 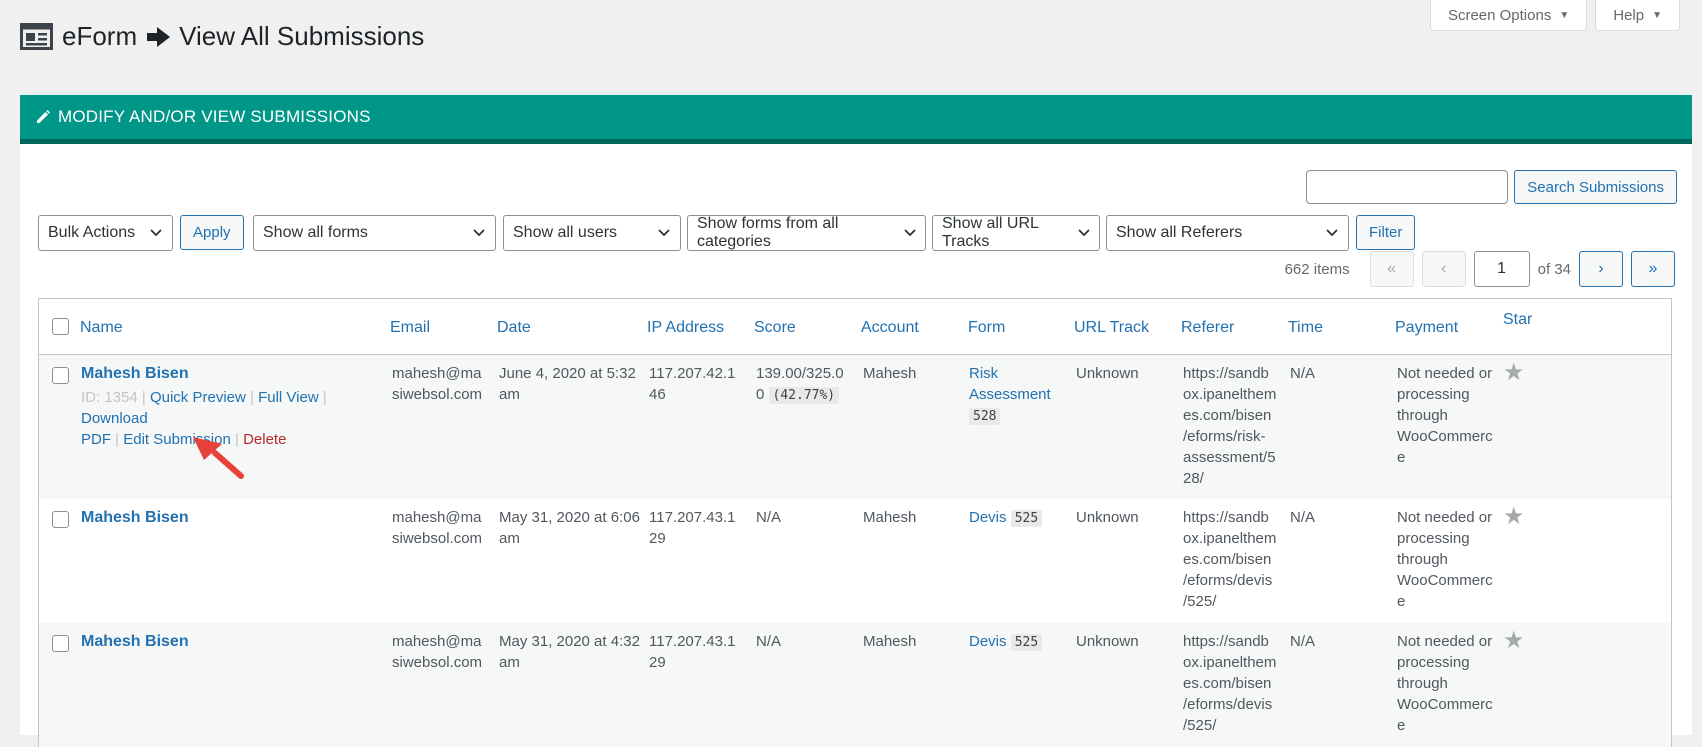 I want to click on column-score: Score, so click(x=775, y=328).